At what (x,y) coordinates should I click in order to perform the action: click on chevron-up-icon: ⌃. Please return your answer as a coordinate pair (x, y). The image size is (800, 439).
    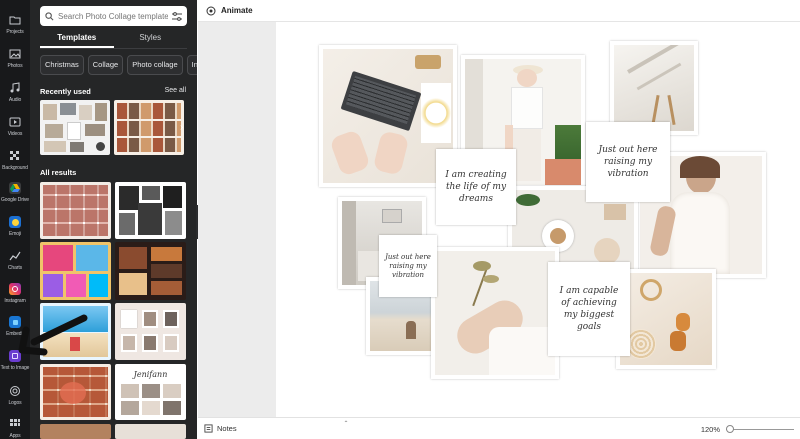
    Looking at the image, I should click on (346, 423).